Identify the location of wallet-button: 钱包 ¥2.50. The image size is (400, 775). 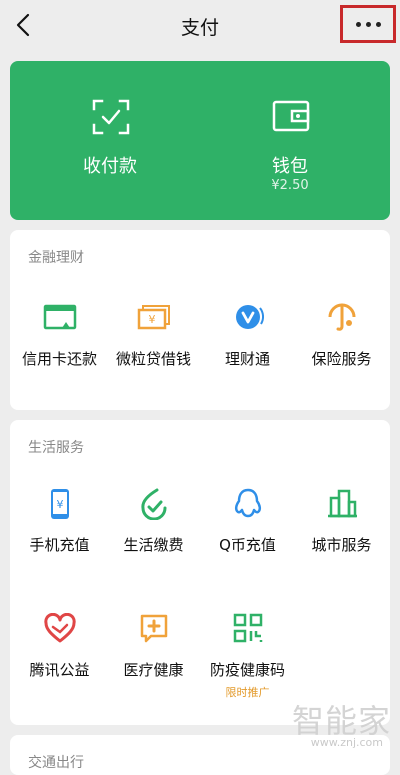
(290, 140).